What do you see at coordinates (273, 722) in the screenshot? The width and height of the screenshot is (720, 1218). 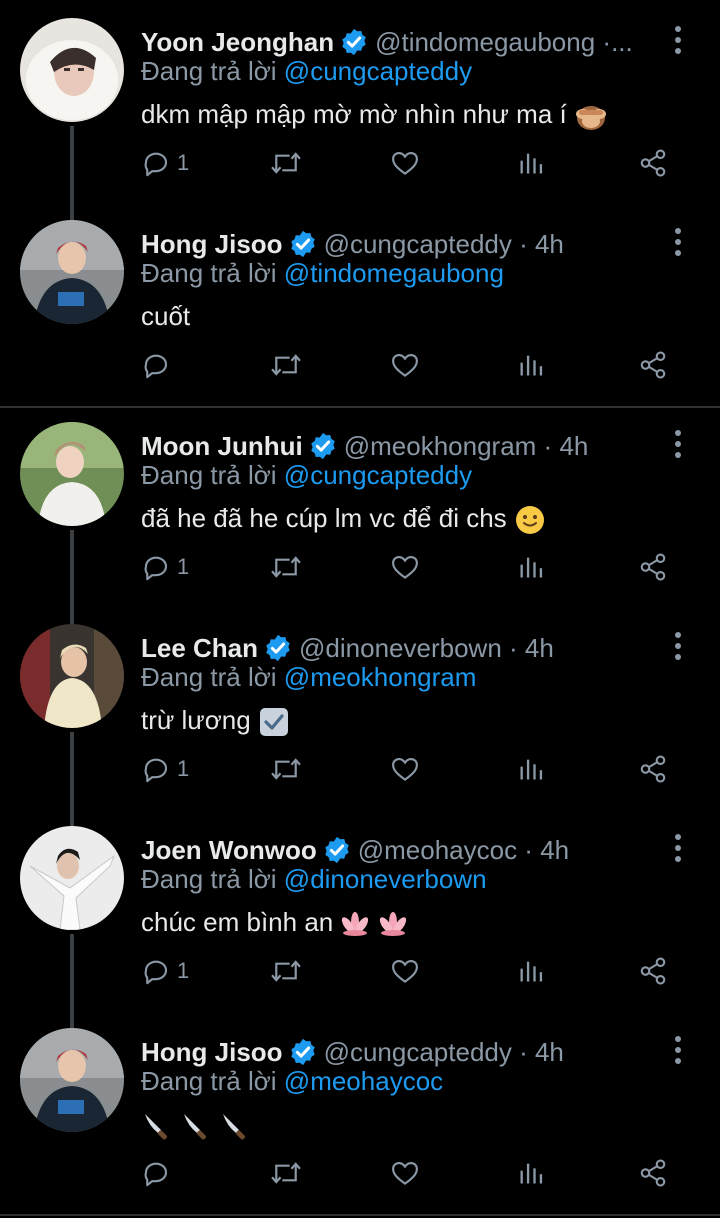 I see `check-box-icon` at bounding box center [273, 722].